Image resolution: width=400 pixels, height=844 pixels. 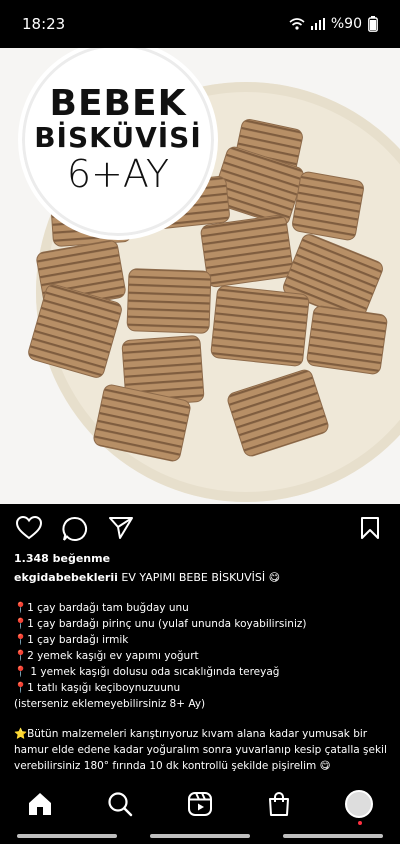 I want to click on system-nav-home, so click(x=199, y=836).